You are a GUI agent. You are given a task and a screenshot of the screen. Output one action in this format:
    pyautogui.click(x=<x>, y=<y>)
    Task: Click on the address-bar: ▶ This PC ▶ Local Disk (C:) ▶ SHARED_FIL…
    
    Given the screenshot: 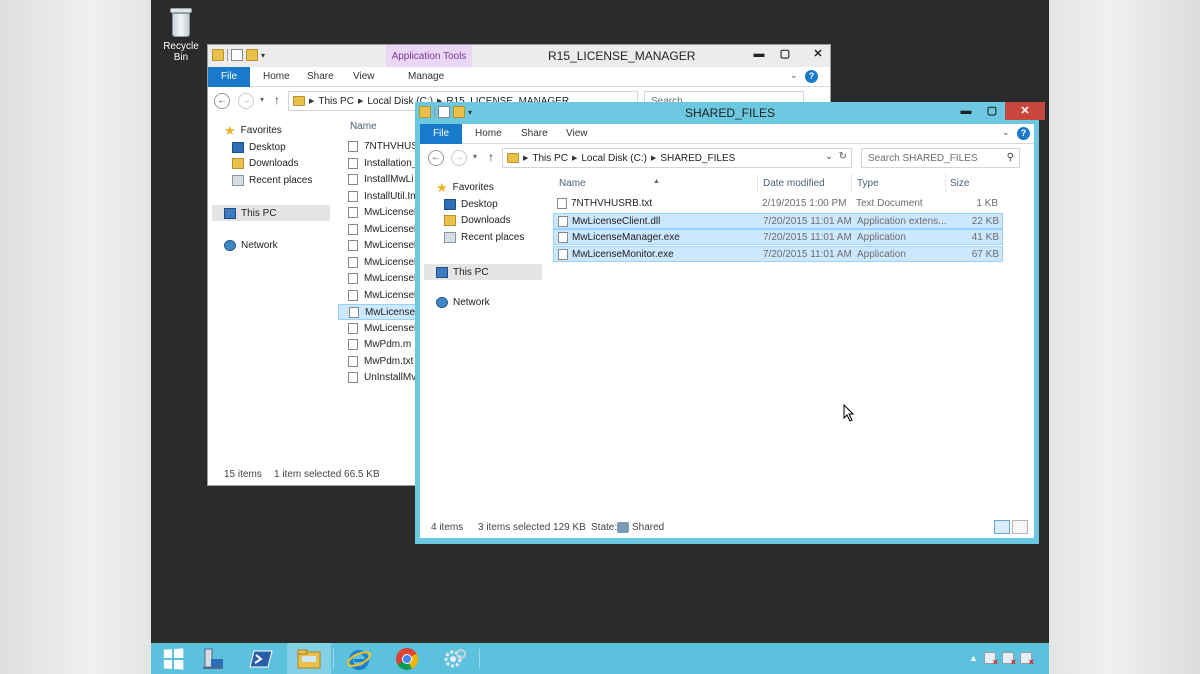 What is the action you would take?
    pyautogui.click(x=677, y=158)
    